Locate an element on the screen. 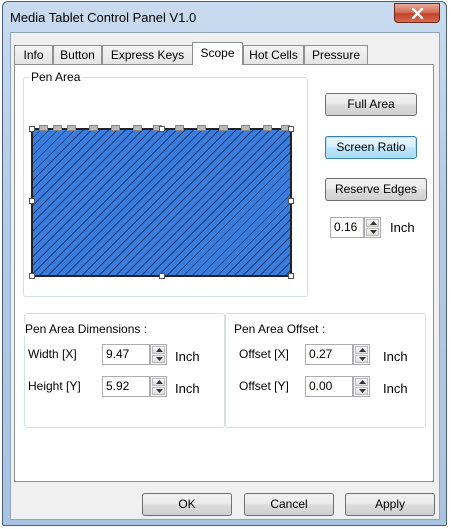  tab-pressure: Pressure is located at coordinates (336, 54).